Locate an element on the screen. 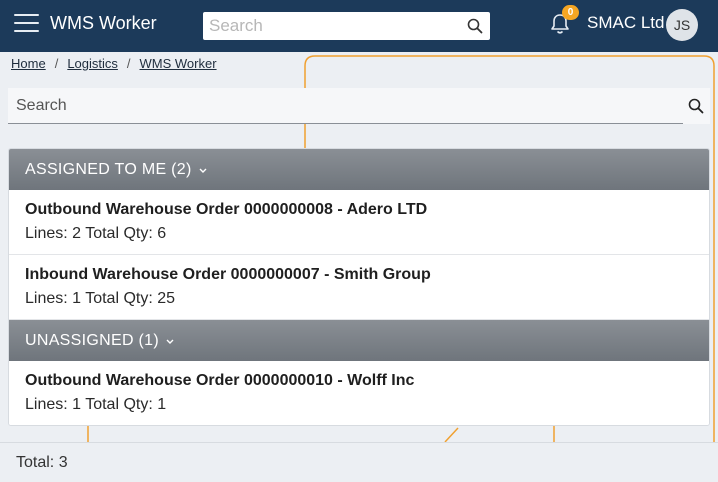 This screenshot has width=718, height=482. order-details: Lines: 2 Total Qty: 6 is located at coordinates (96, 233).